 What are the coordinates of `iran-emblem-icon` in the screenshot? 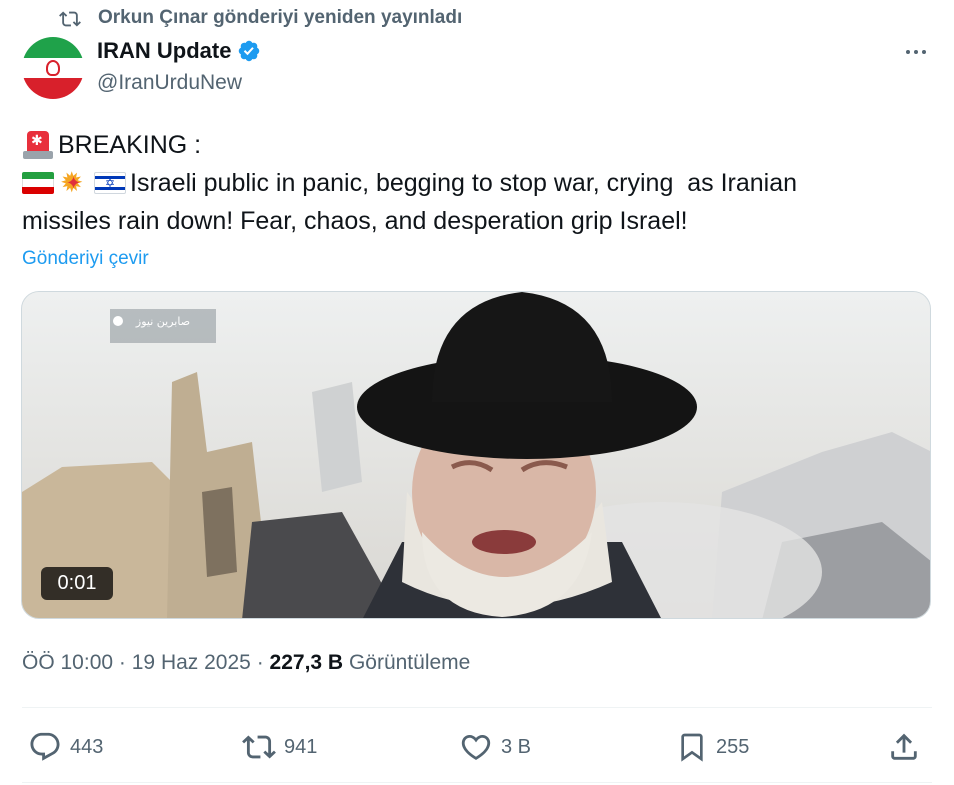 It's located at (53, 68).